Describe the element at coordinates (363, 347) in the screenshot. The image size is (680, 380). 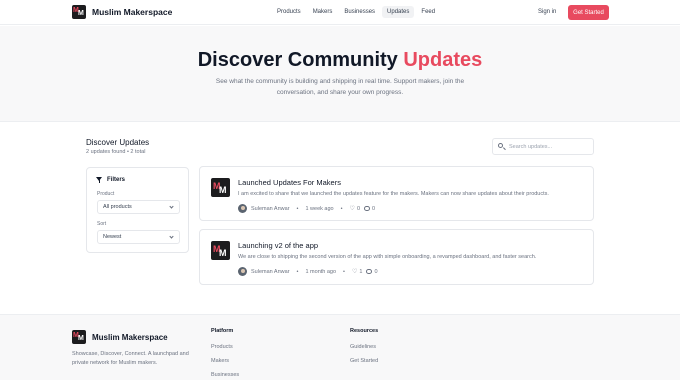
I see `footer-link-guidelines: Guidelines` at that location.